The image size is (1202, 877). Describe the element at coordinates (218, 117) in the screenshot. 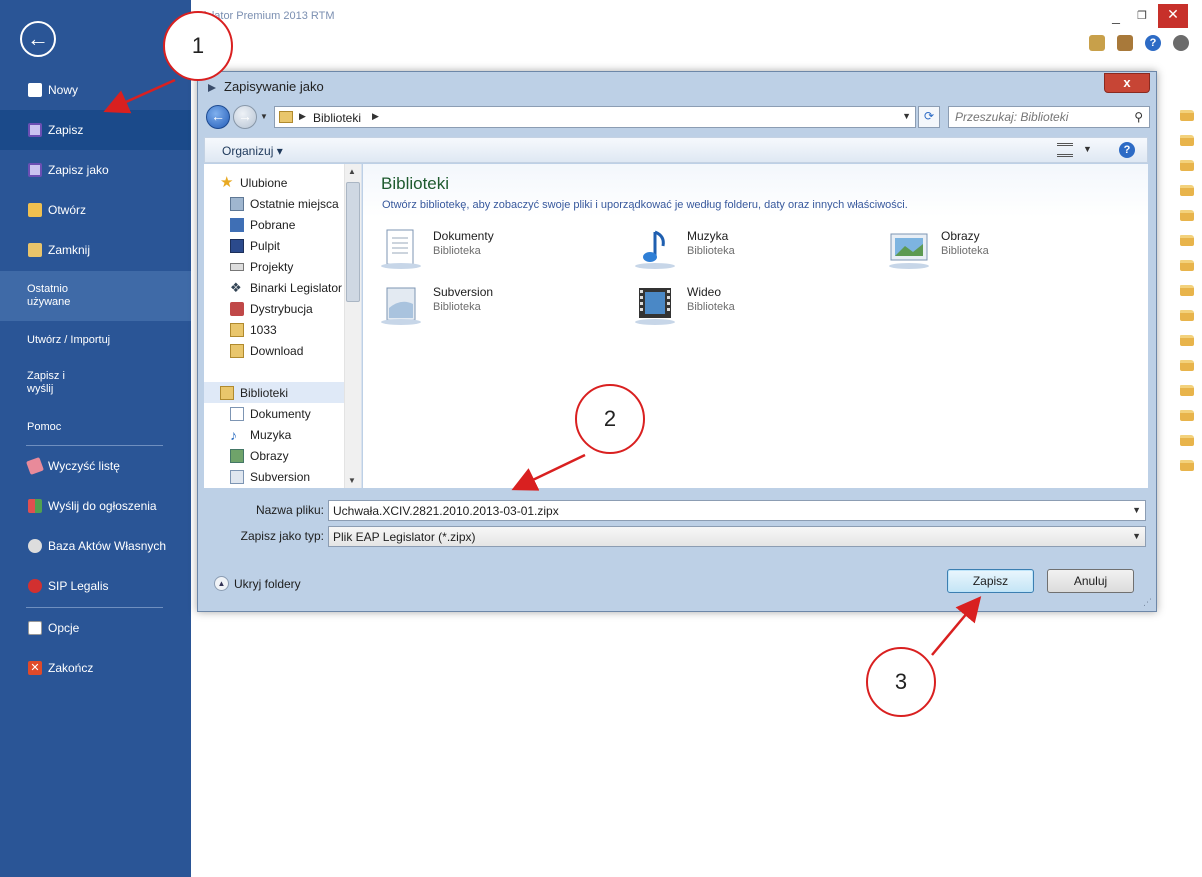

I see `back-button: ←` at that location.